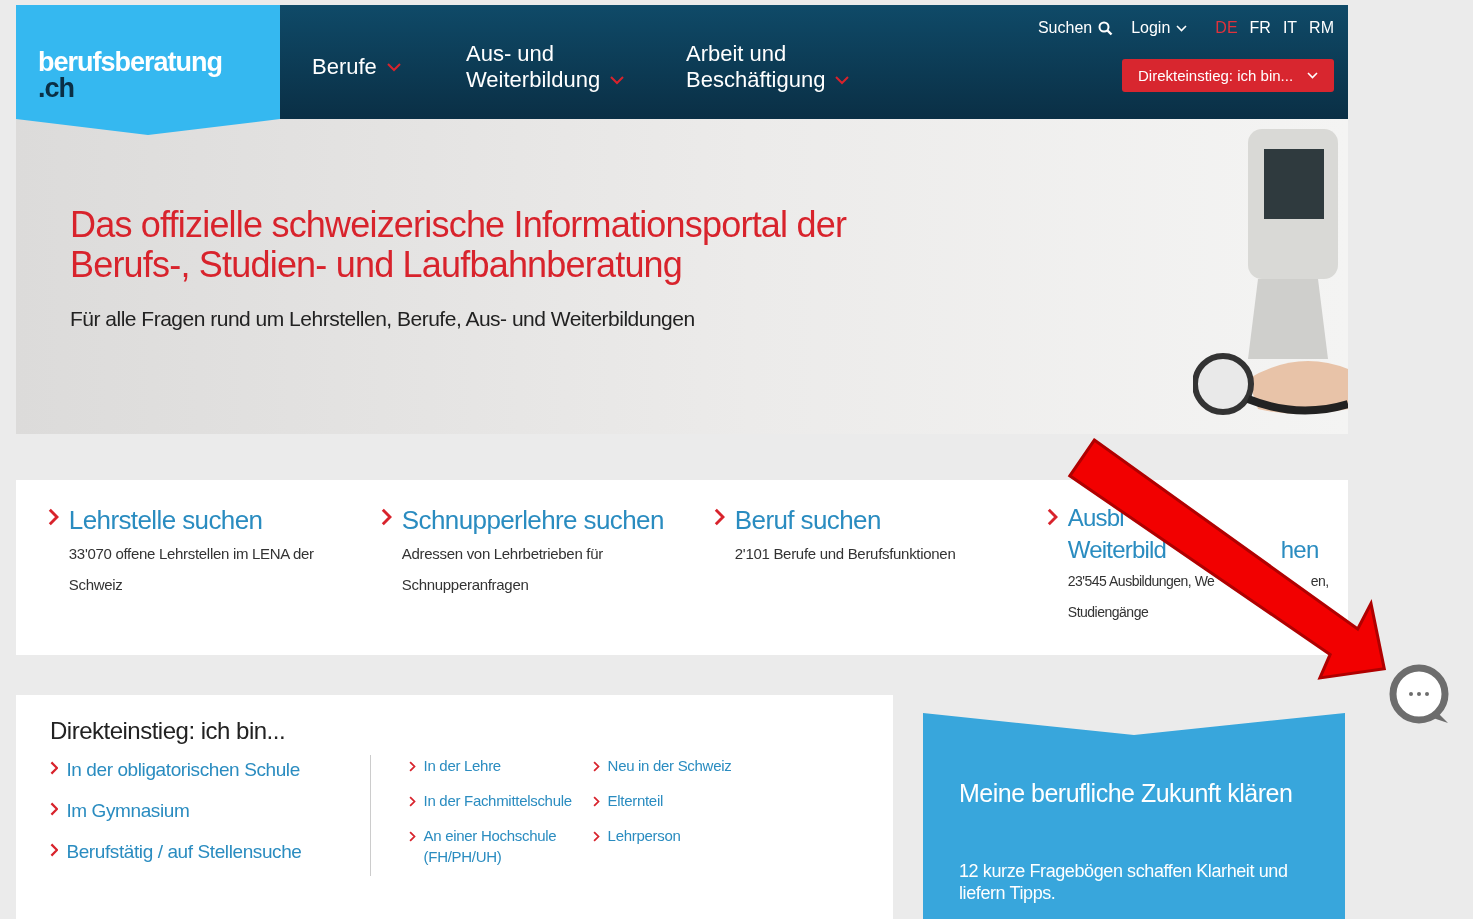  What do you see at coordinates (128, 810) in the screenshot?
I see `entry-link: Im Gymnasium` at bounding box center [128, 810].